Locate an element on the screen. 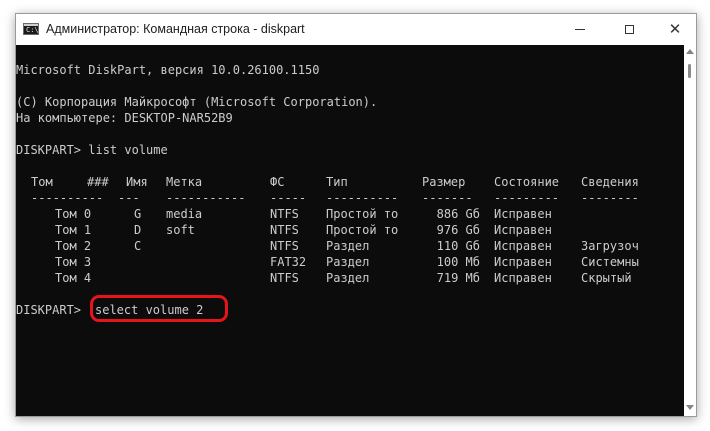 This screenshot has height=431, width=710. diskpart-prompt: DISKPART> is located at coordinates (52, 310).